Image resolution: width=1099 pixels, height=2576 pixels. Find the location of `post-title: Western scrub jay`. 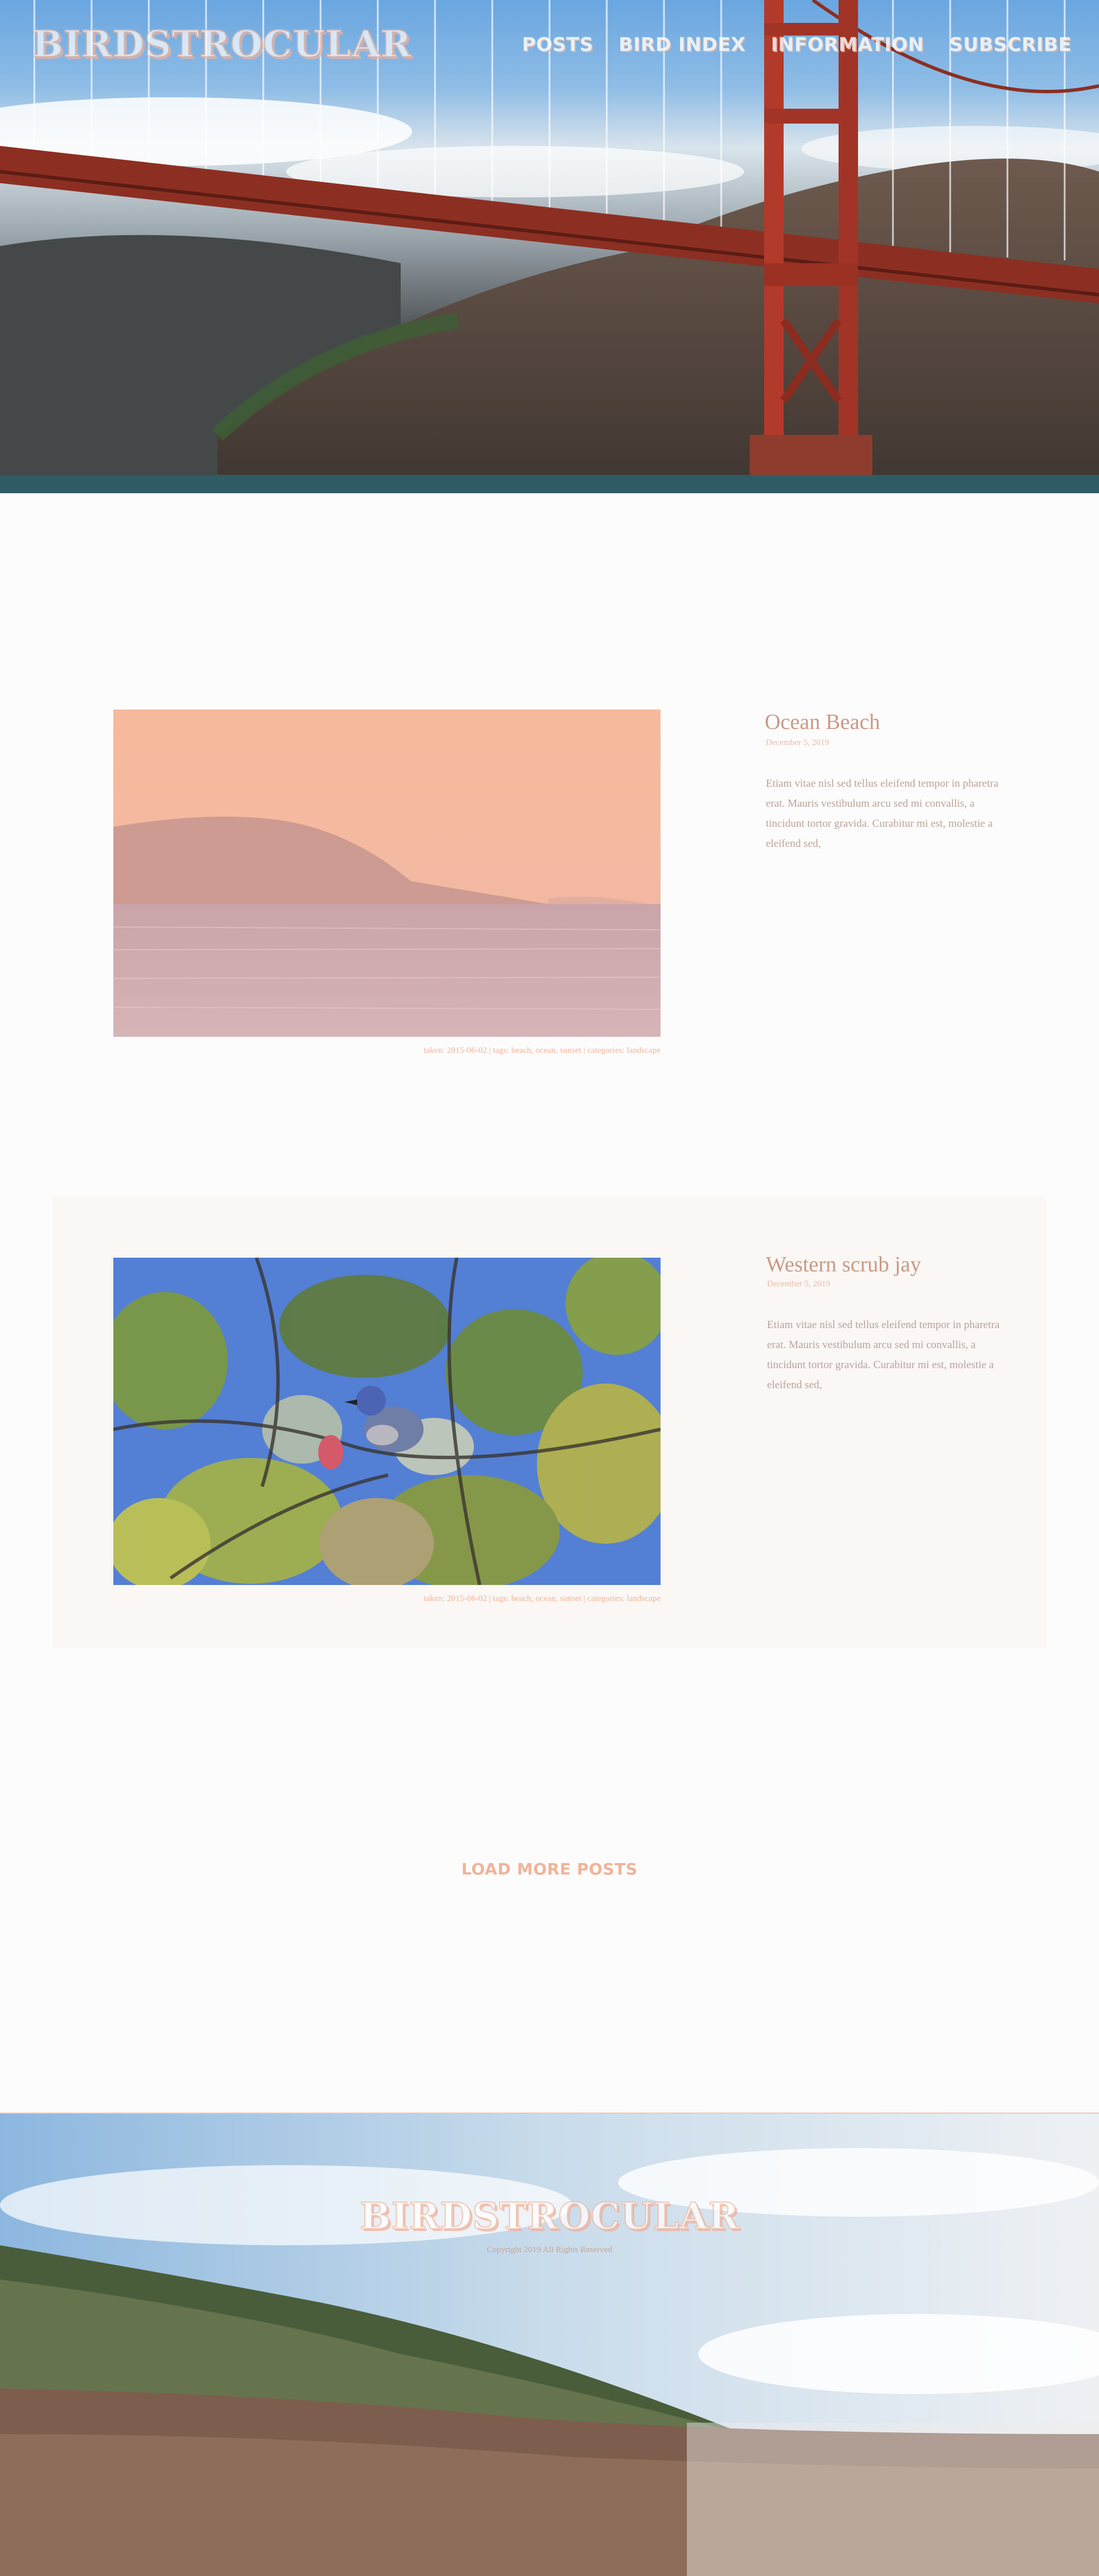

post-title: Western scrub jay is located at coordinates (843, 1264).